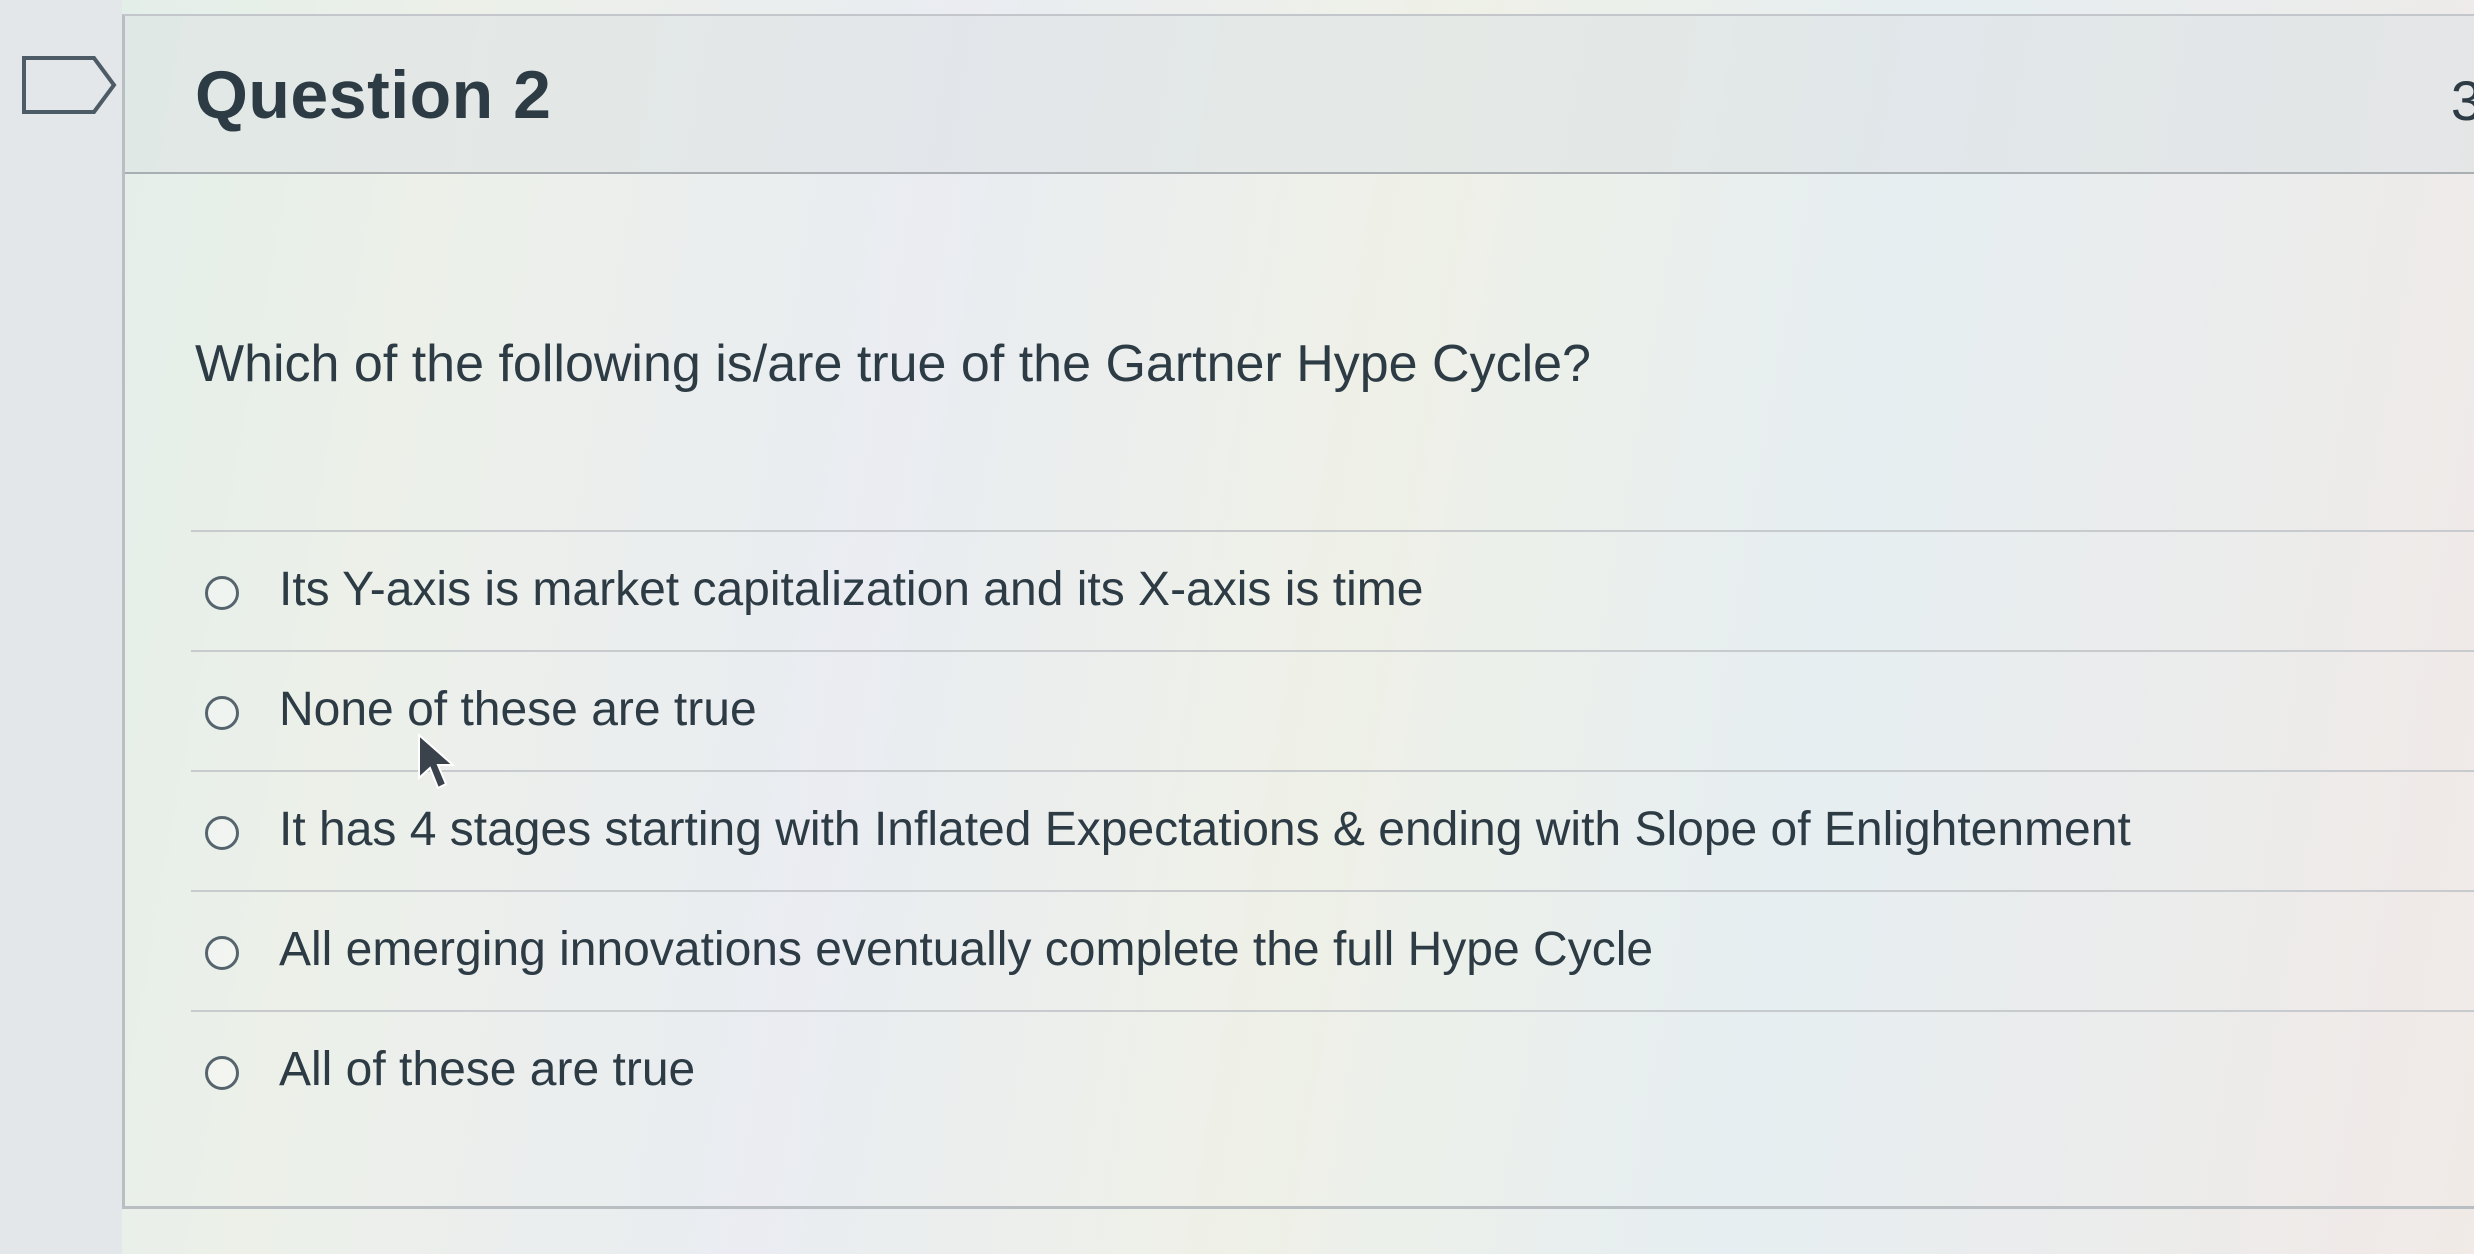 This screenshot has width=2474, height=1254. I want to click on answer-option: All of these are true, so click(1332, 1070).